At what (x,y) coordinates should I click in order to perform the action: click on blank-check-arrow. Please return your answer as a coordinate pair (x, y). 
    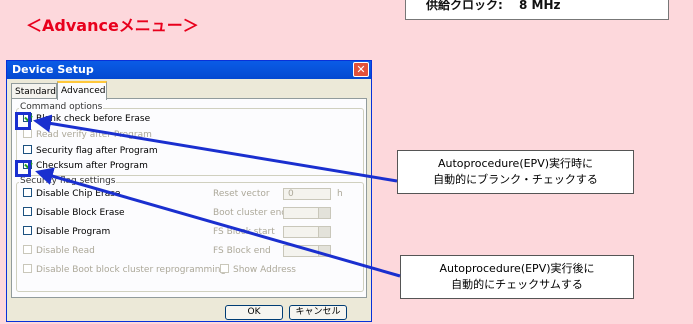
    Looking at the image, I should click on (215, 148).